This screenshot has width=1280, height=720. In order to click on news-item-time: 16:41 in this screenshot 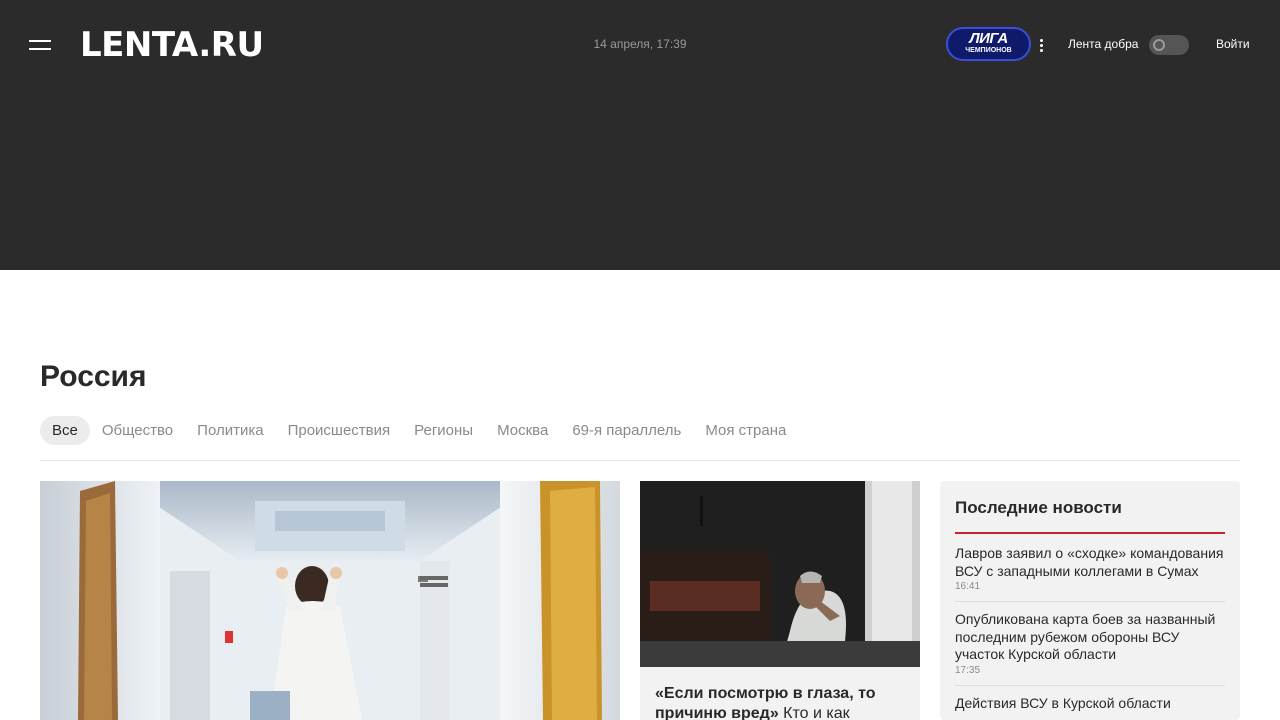, I will do `click(968, 586)`.